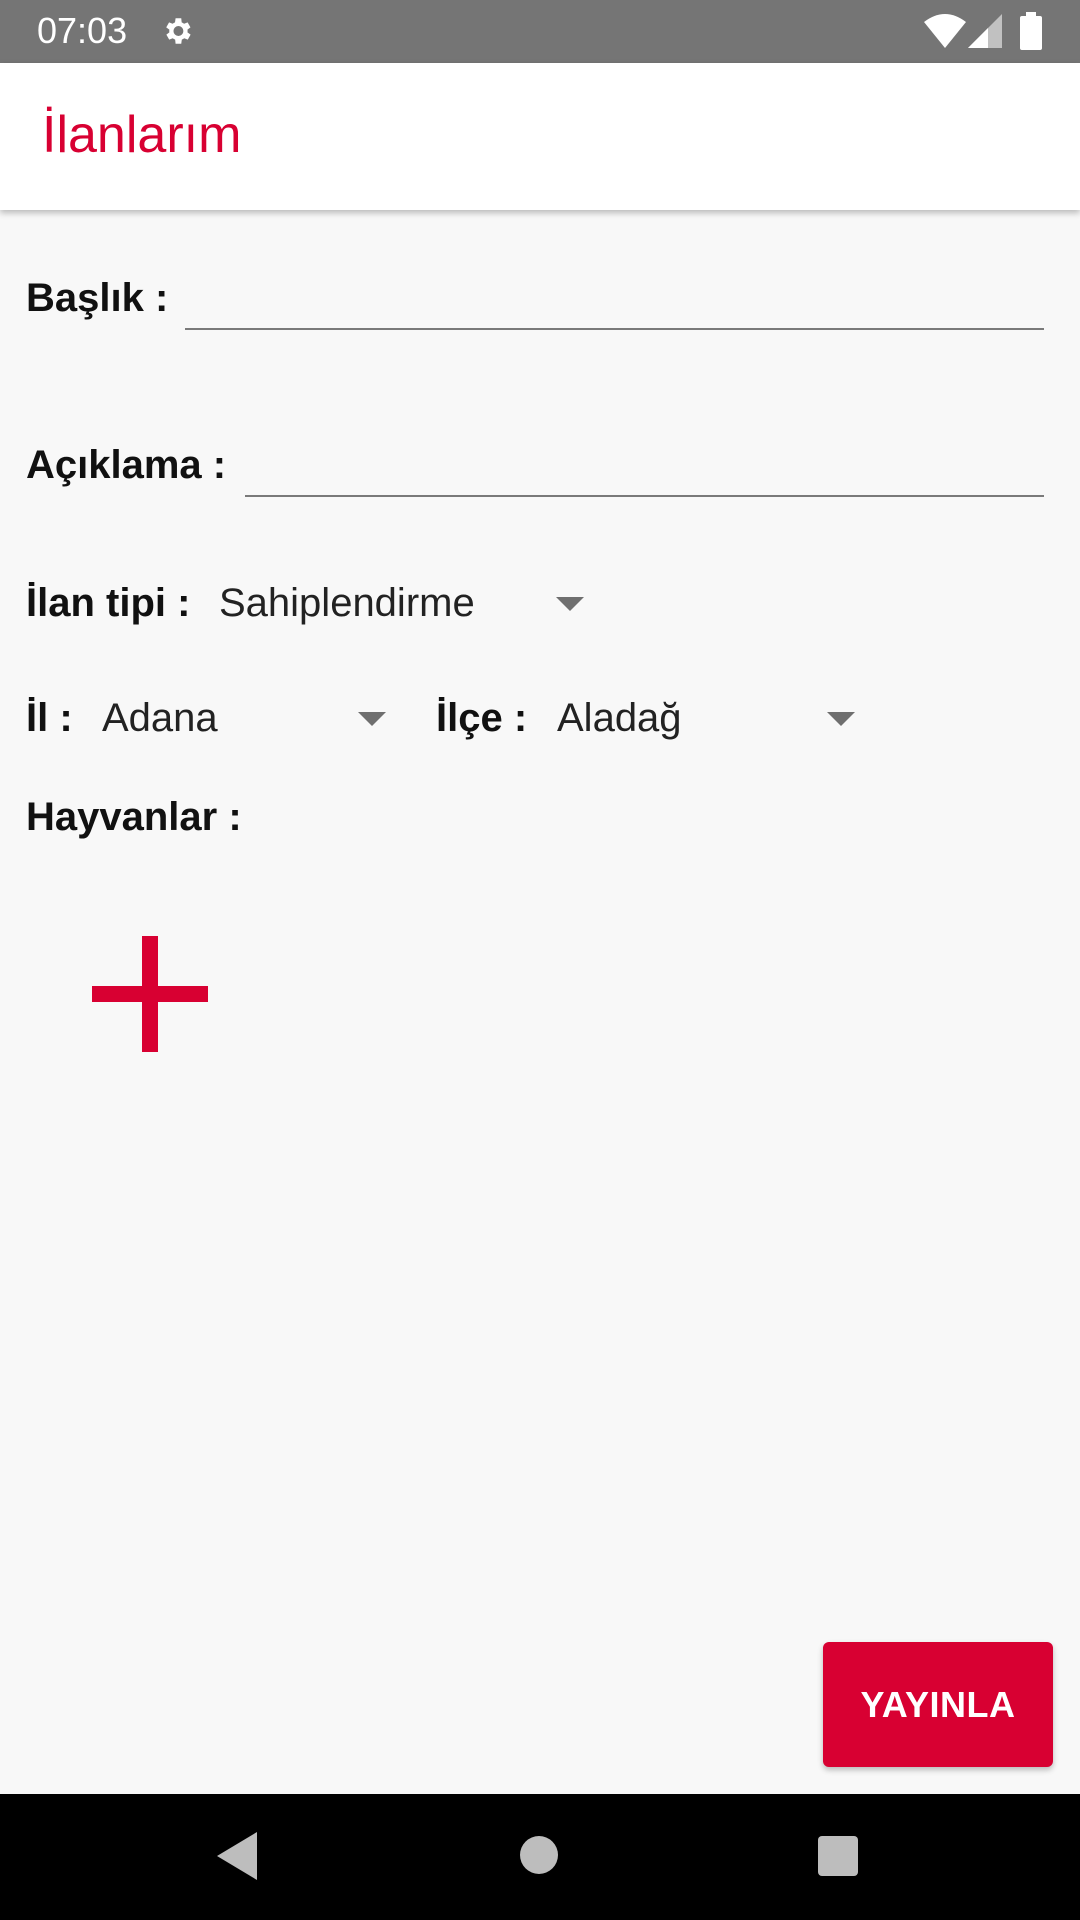 The height and width of the screenshot is (1920, 1080). Describe the element at coordinates (985, 31) in the screenshot. I see `signal-icon` at that location.